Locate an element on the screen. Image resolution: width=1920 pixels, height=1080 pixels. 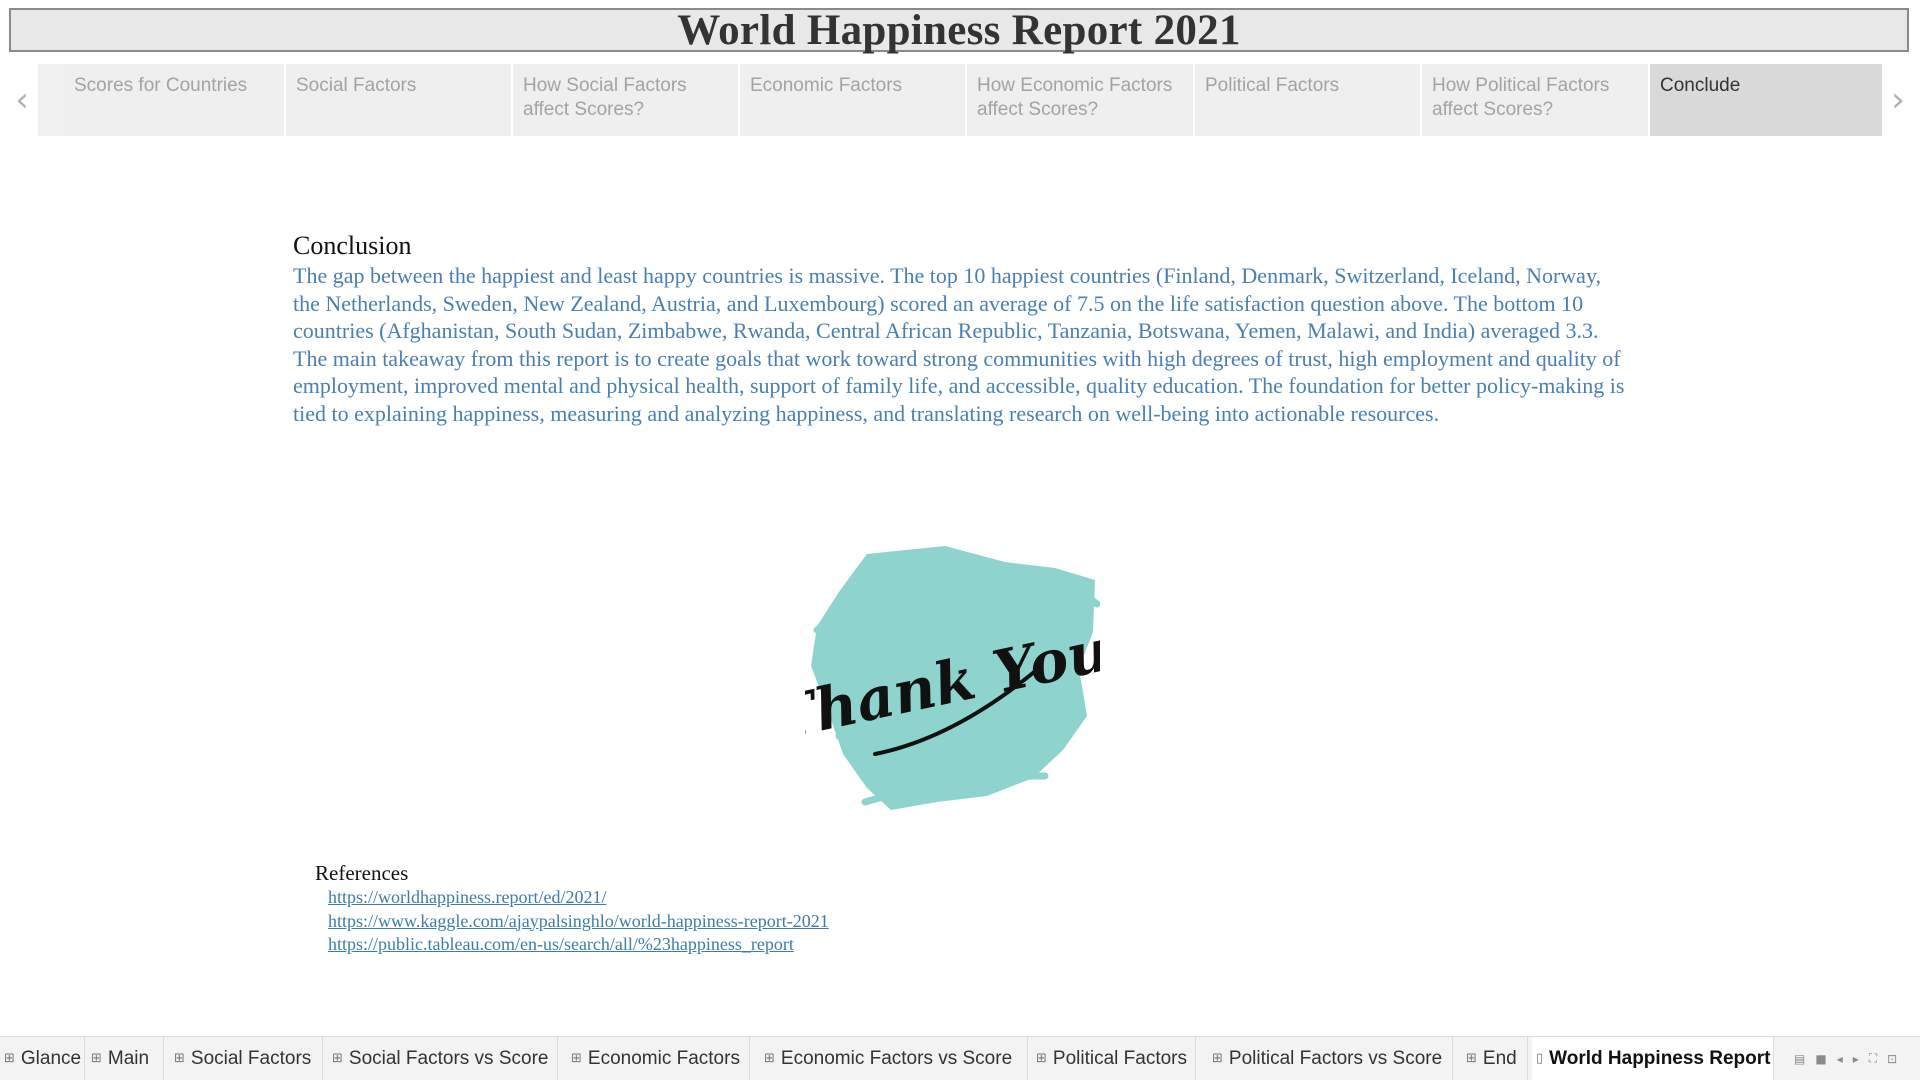
tab-economic-factors-vs-score: ⊞ Economic Factors vs Score is located at coordinates (894, 1058).